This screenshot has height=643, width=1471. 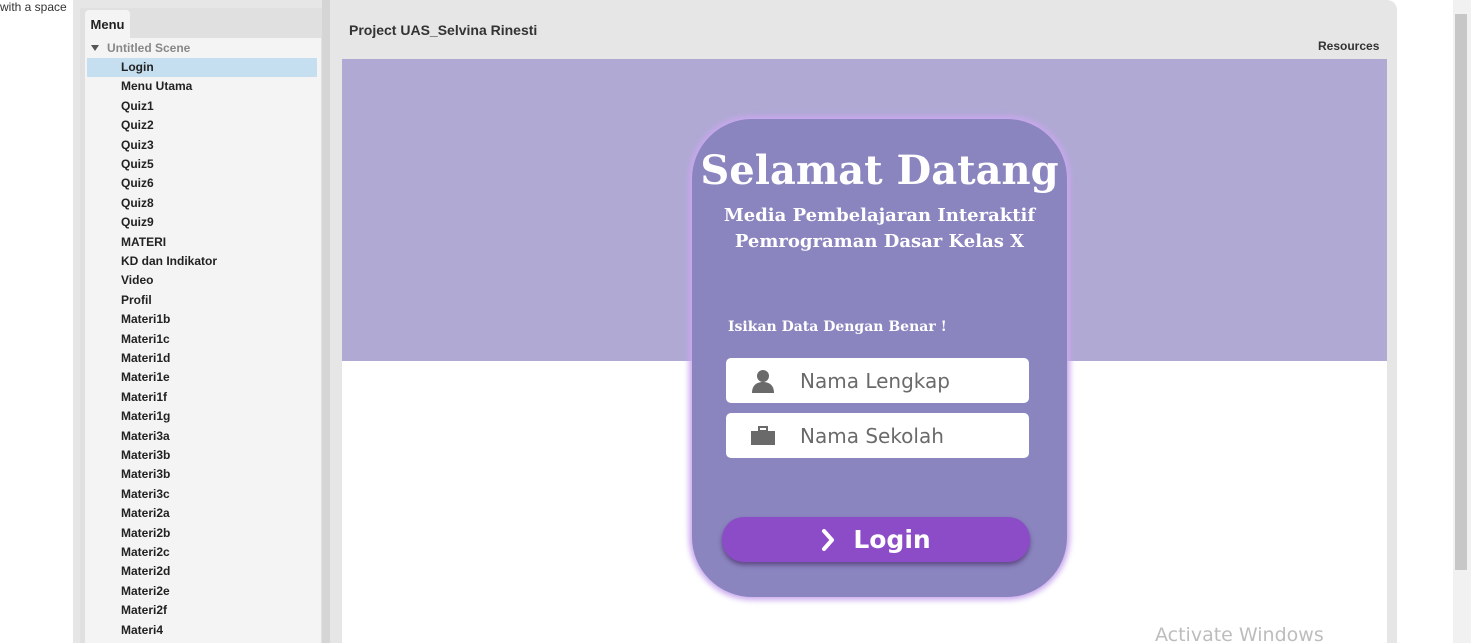 I want to click on activate-windows-watermark: Activate Windows, so click(x=1239, y=633).